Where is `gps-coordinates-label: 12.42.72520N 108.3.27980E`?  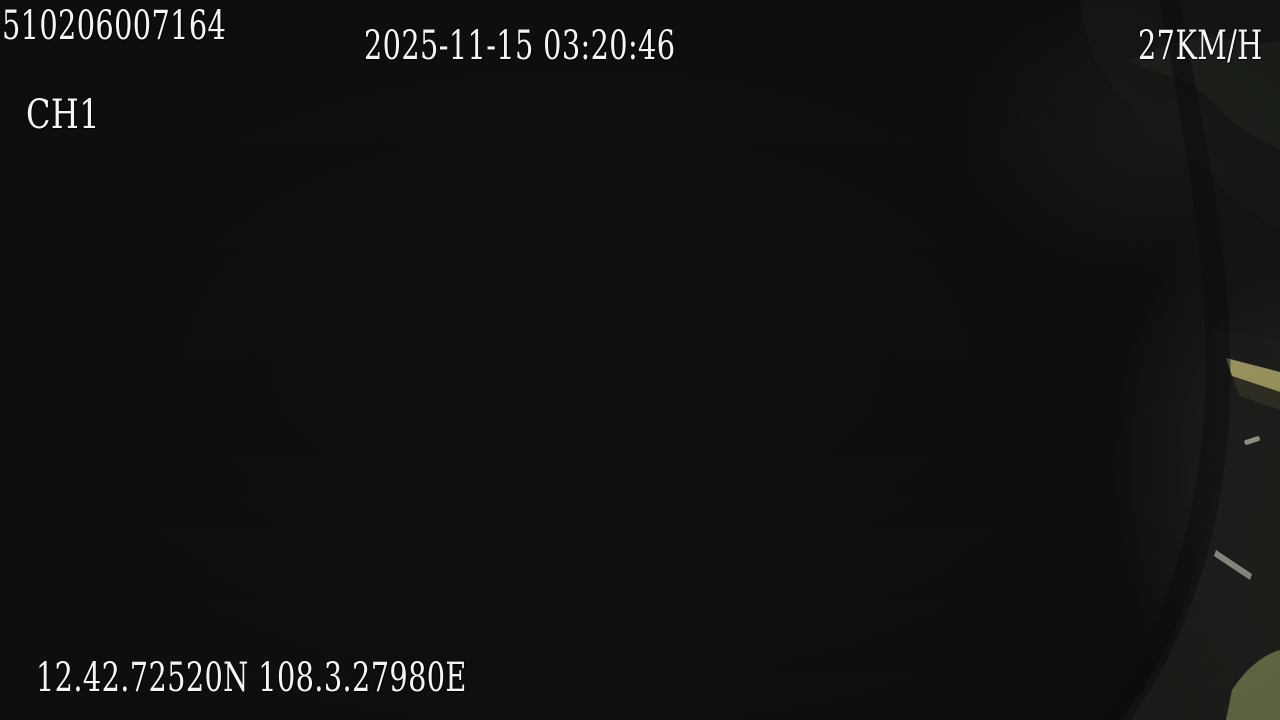
gps-coordinates-label: 12.42.72520N 108.3.27980E is located at coordinates (251, 678).